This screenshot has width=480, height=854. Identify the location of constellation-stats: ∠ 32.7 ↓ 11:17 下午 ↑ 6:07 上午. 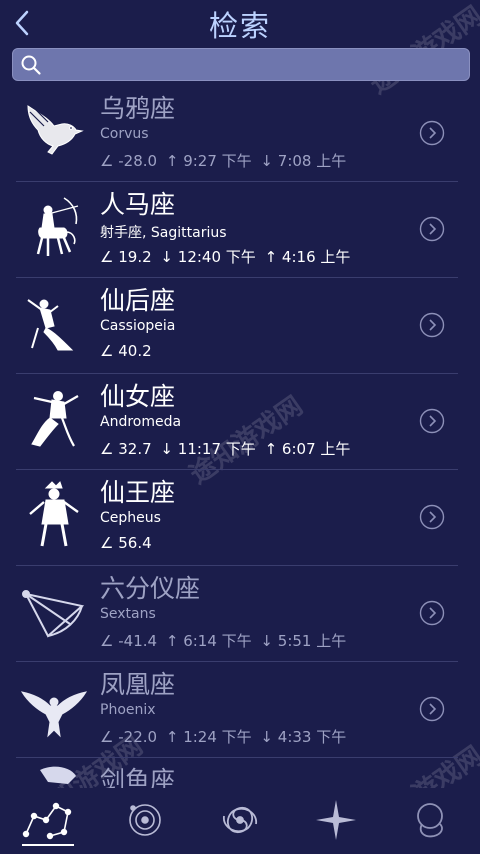
(225, 449).